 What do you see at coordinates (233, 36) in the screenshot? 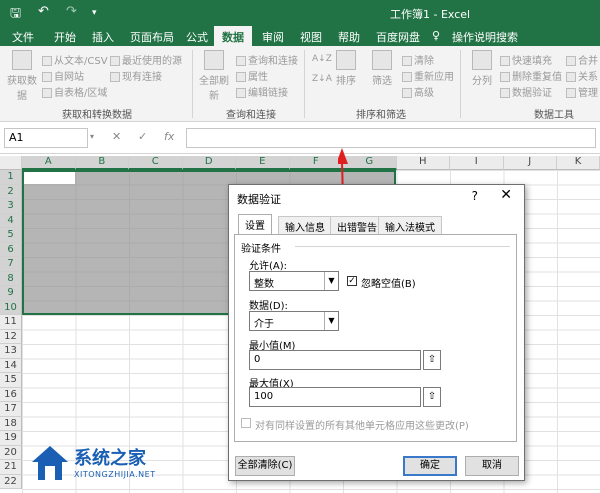
I see `tab-data: 数据` at bounding box center [233, 36].